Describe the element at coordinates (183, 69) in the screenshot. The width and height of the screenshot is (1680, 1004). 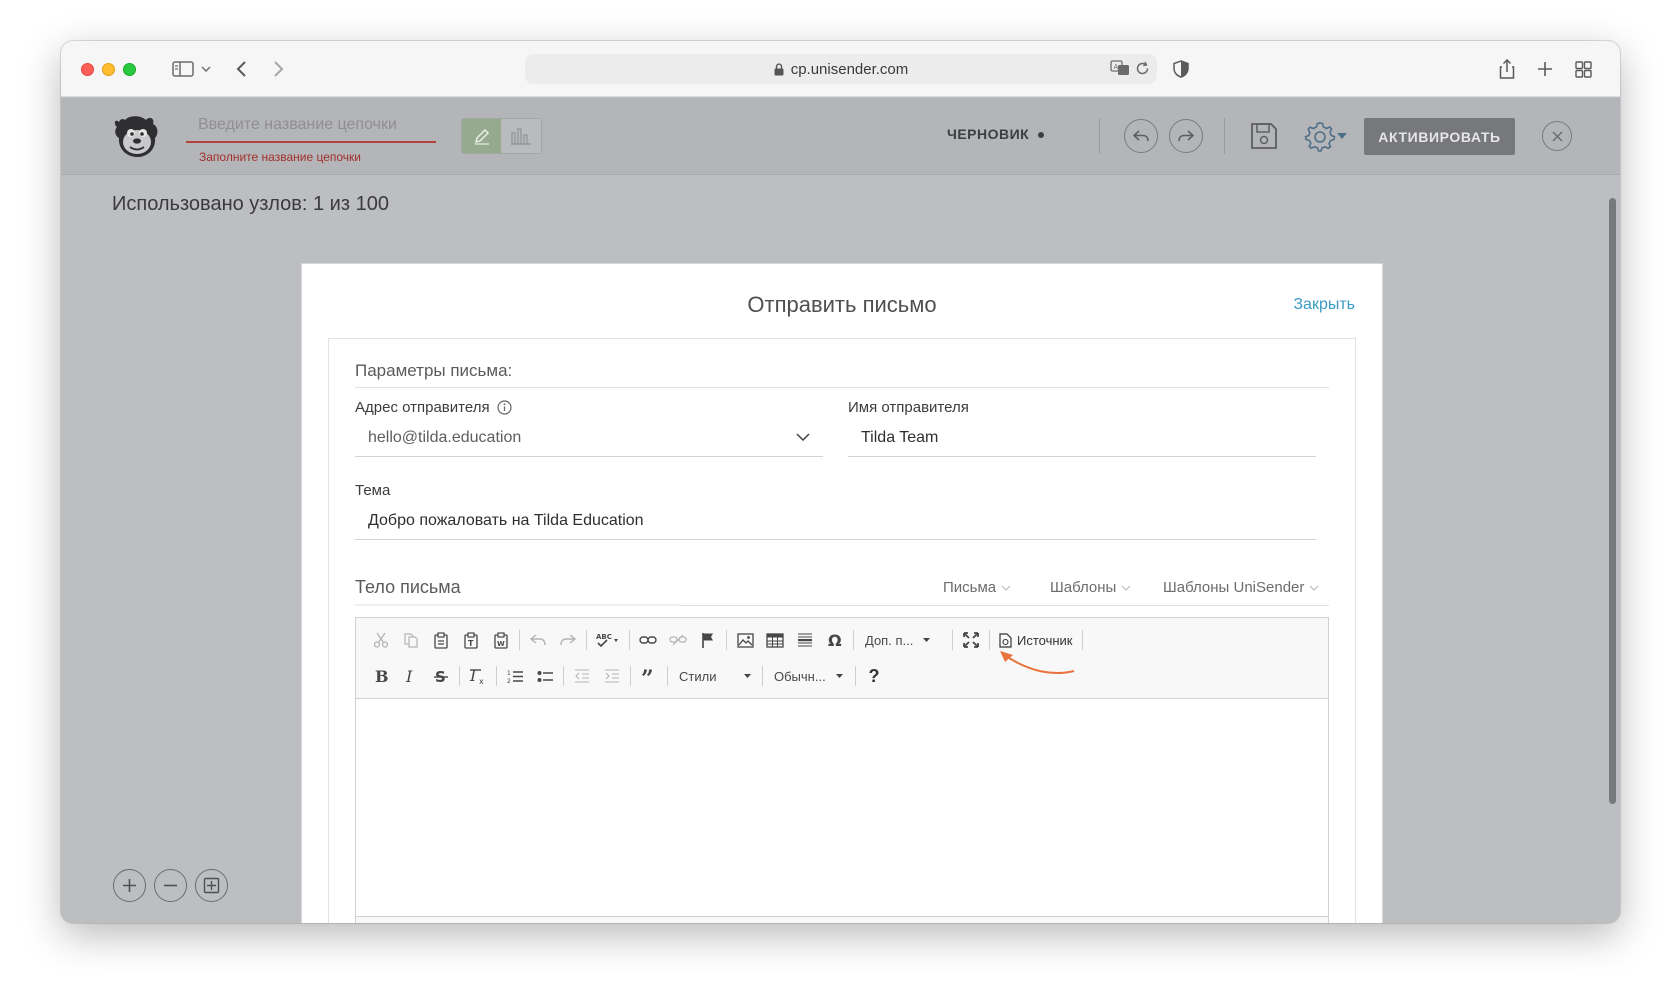
I see `sidebar-toggle-icon` at that location.